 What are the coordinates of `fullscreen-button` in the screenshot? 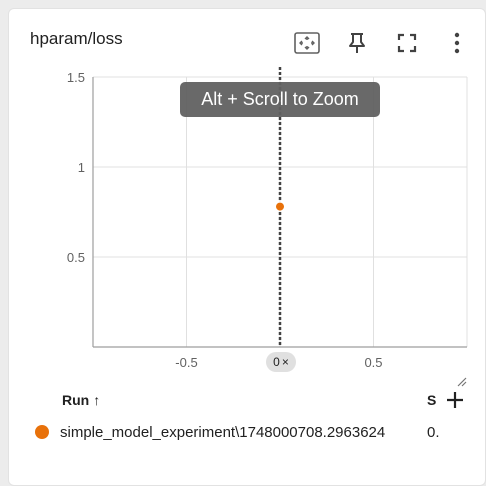 It's located at (407, 43).